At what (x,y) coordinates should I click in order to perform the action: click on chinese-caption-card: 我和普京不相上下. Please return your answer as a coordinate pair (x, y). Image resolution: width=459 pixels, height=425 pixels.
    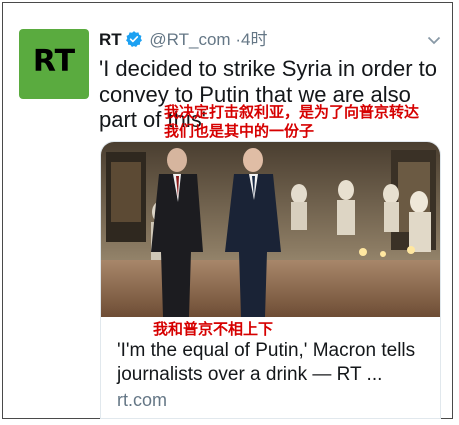
    Looking at the image, I should click on (213, 329).